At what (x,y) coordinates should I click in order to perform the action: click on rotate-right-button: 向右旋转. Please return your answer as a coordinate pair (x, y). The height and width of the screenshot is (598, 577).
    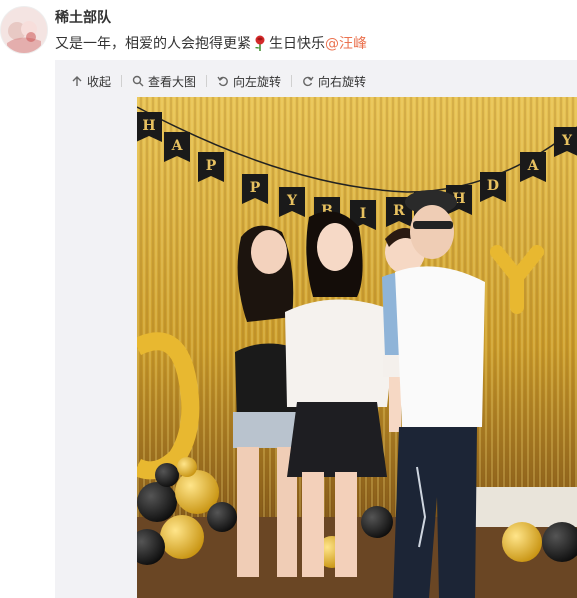
    Looking at the image, I should click on (334, 81).